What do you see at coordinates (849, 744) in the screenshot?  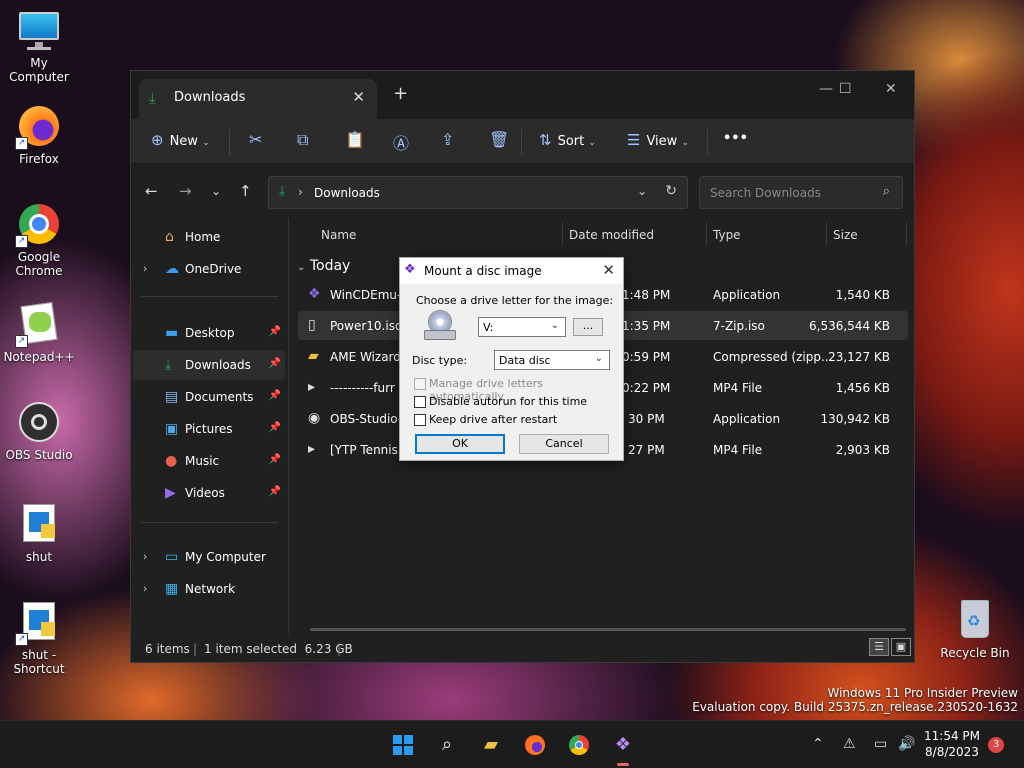 I see `network-disconnected-icon: ⚠` at bounding box center [849, 744].